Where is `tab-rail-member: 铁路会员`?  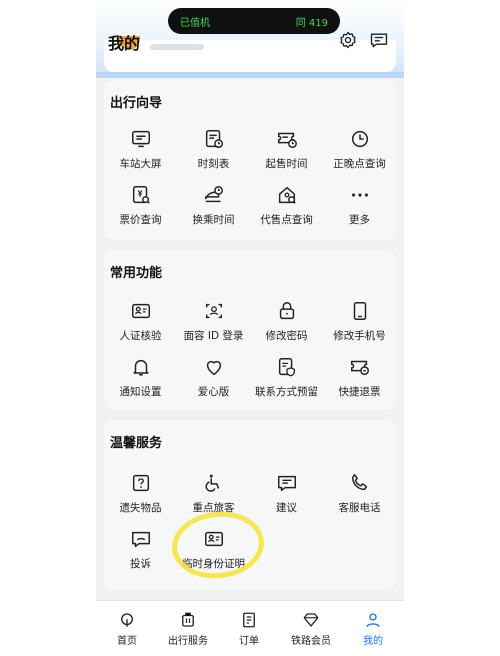 tab-rail-member: 铁路会员 is located at coordinates (311, 629).